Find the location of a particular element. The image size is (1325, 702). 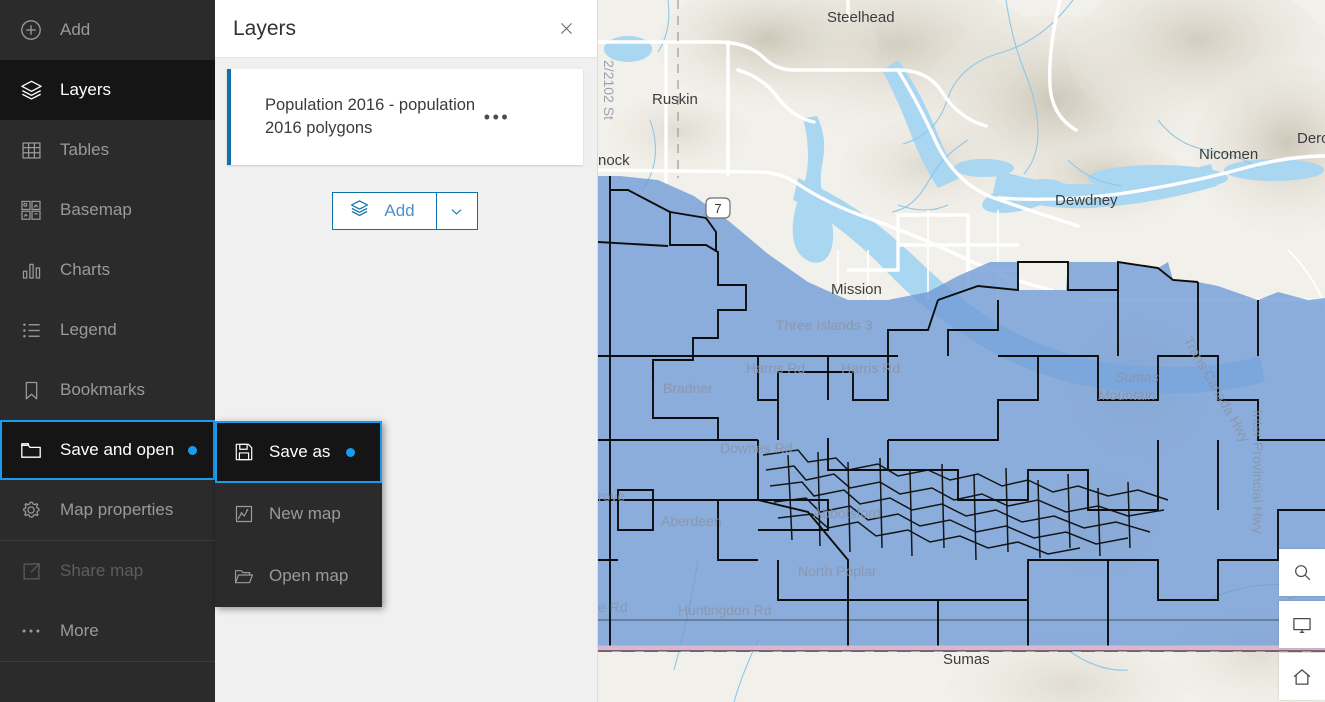

svg-text: Mountain is located at coordinates (1127, 395).